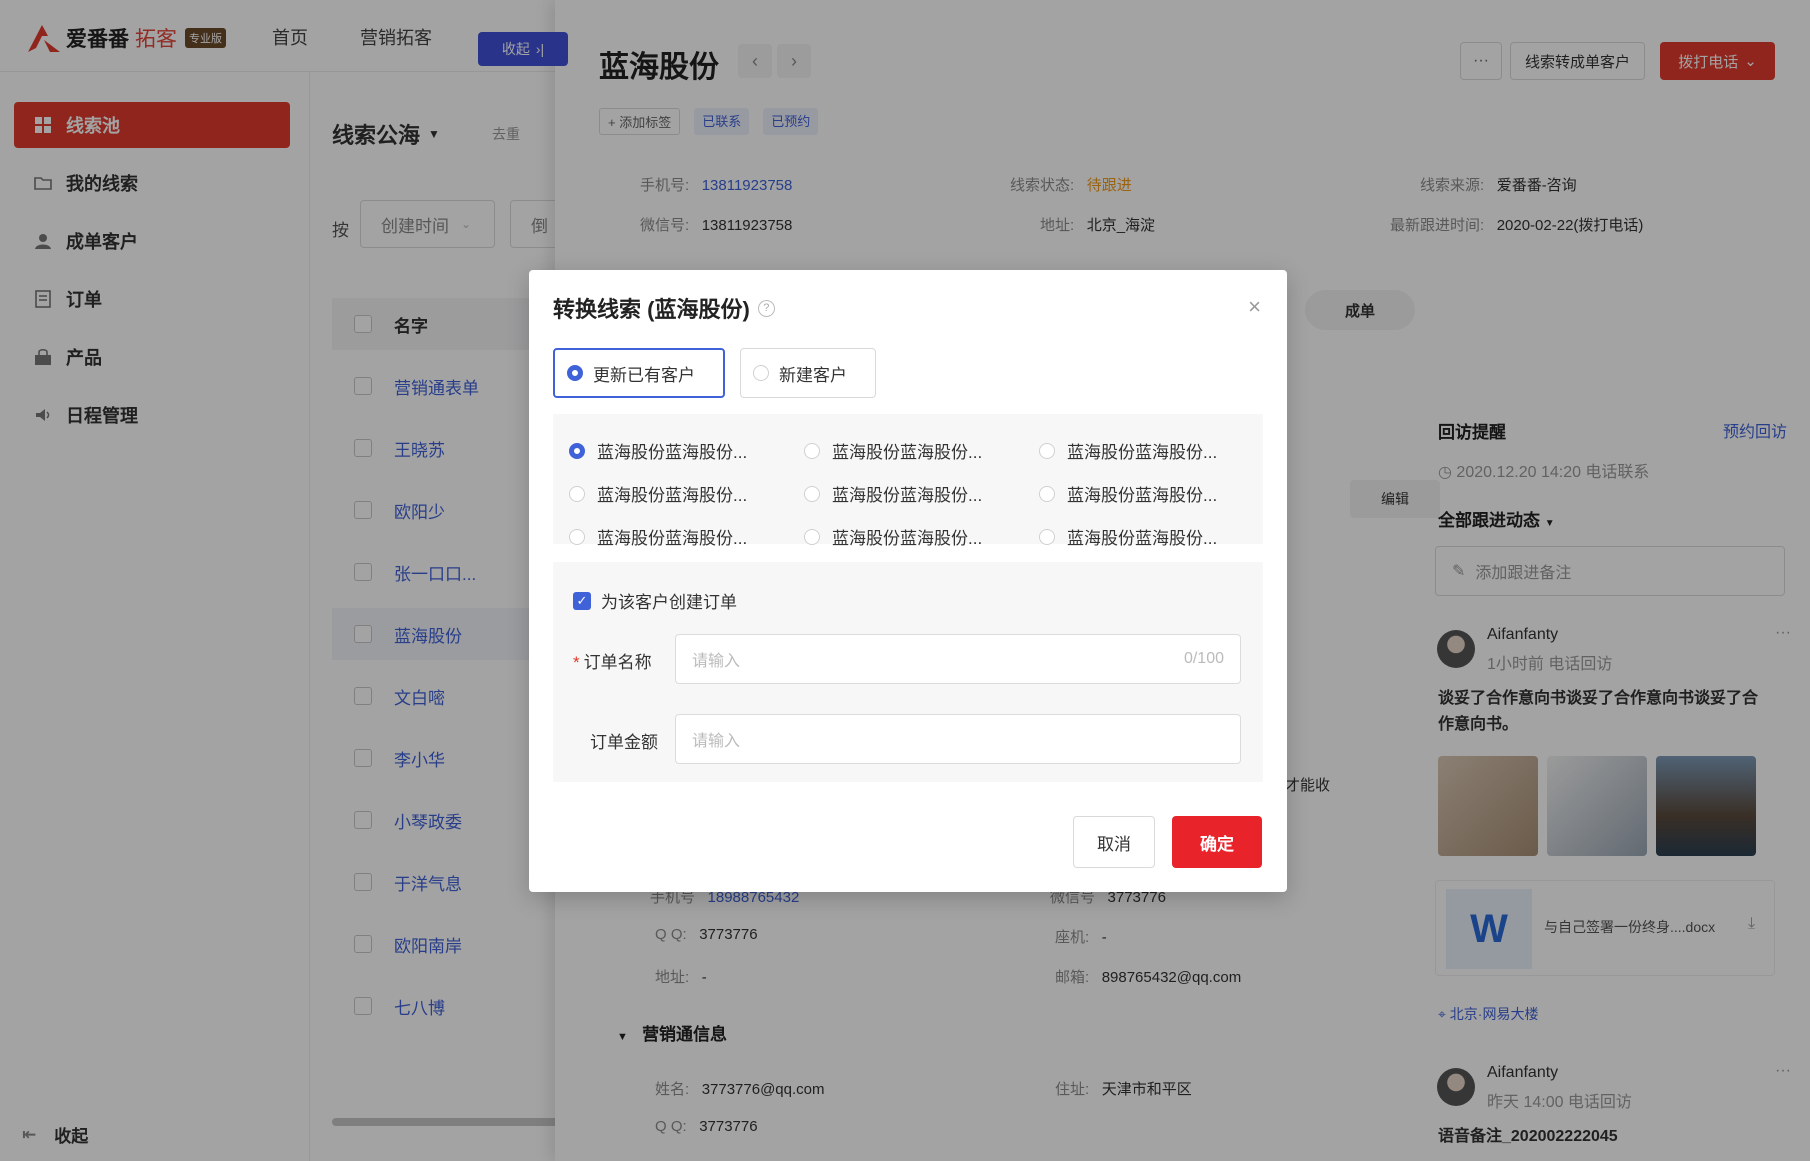 Image resolution: width=1810 pixels, height=1161 pixels. Describe the element at coordinates (669, 602) in the screenshot. I see `create-order-label: 为该客户创建订单` at that location.